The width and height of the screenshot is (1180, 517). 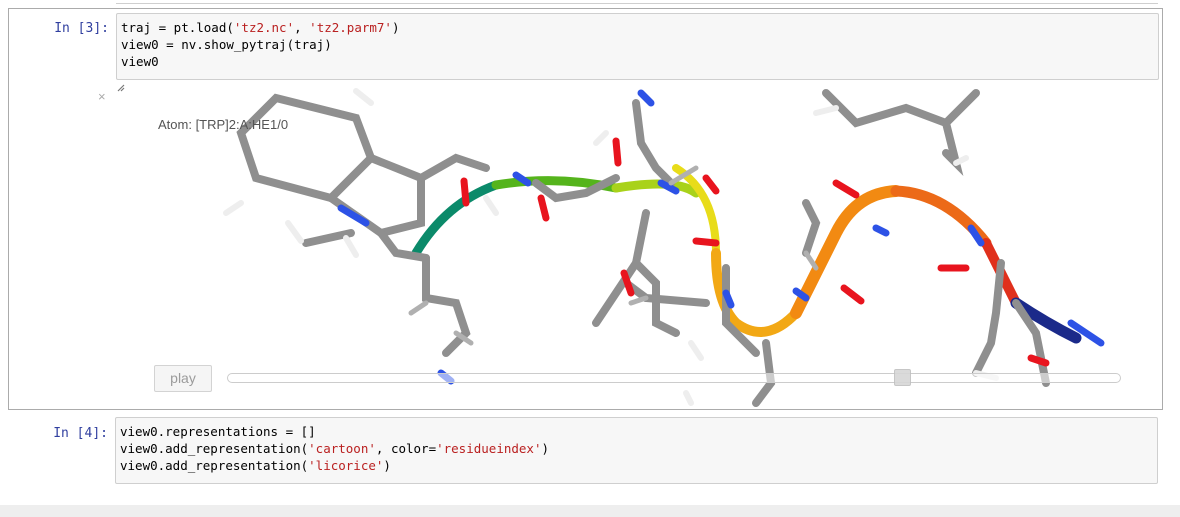 What do you see at coordinates (102, 96) in the screenshot?
I see `close-output-icon: ×` at bounding box center [102, 96].